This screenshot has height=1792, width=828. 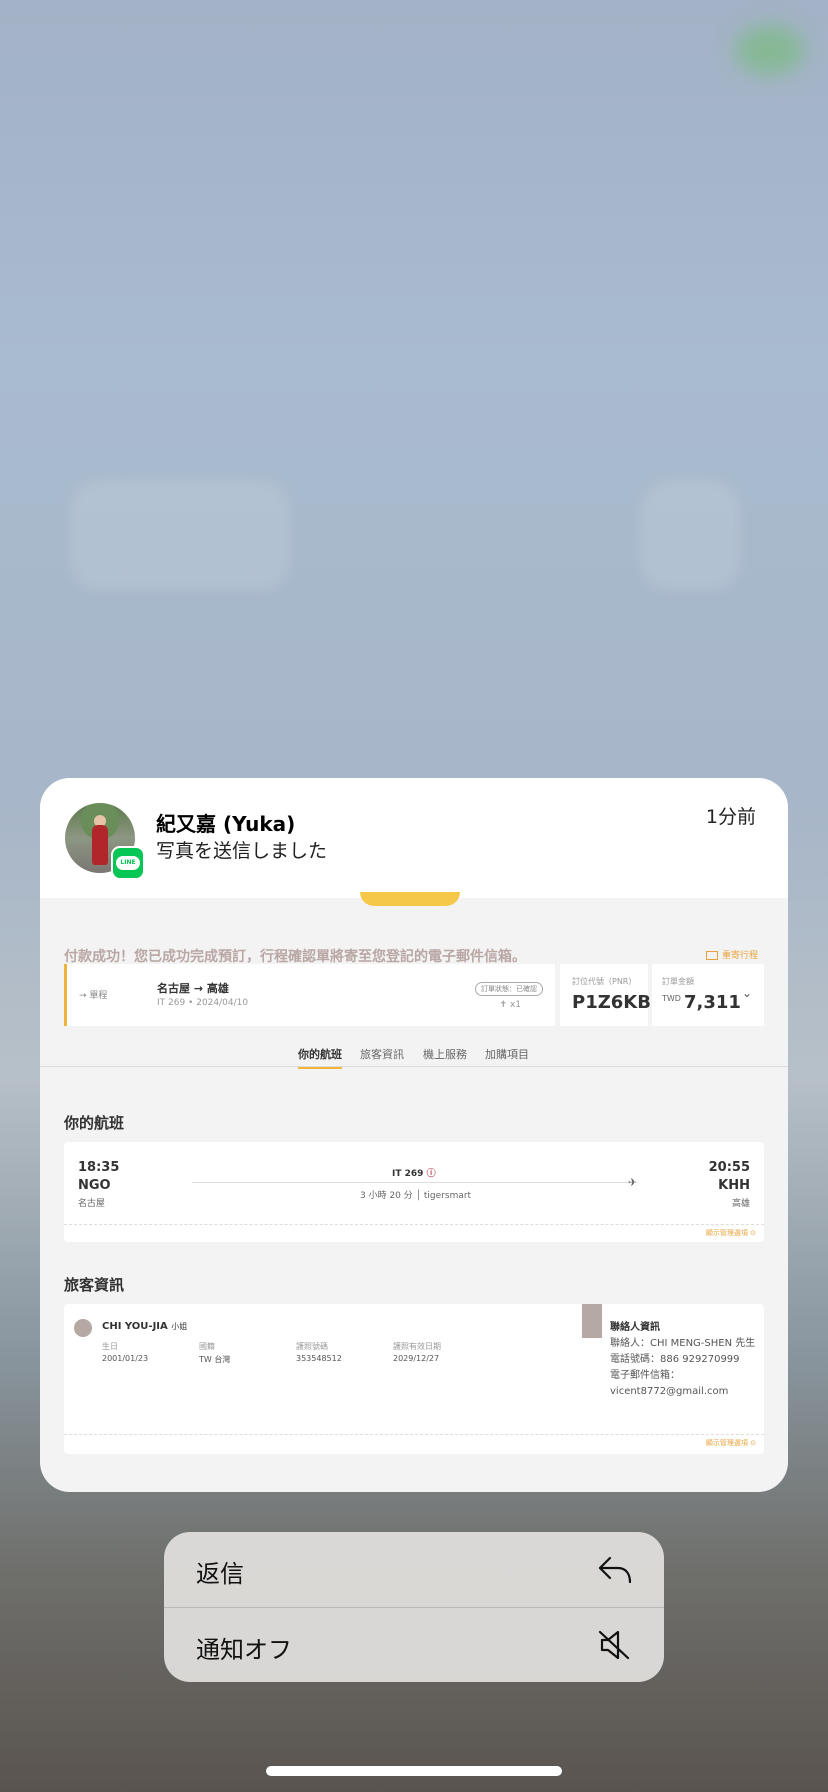 I want to click on passenger-count: ✝ x1, so click(x=510, y=1005).